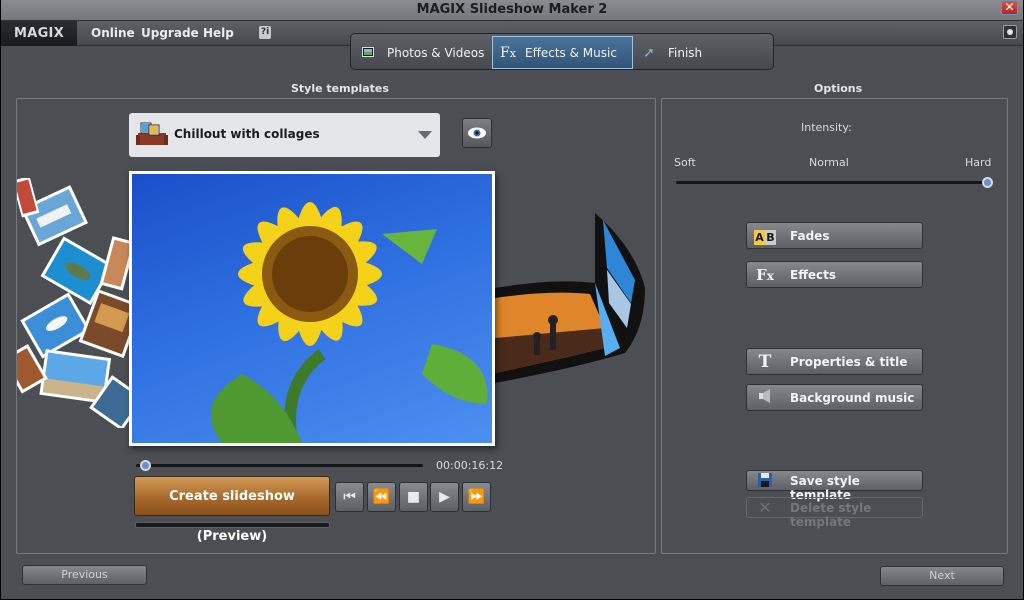 This screenshot has height=600, width=1024. Describe the element at coordinates (145, 465) in the screenshot. I see `playback-seek-handle` at that location.